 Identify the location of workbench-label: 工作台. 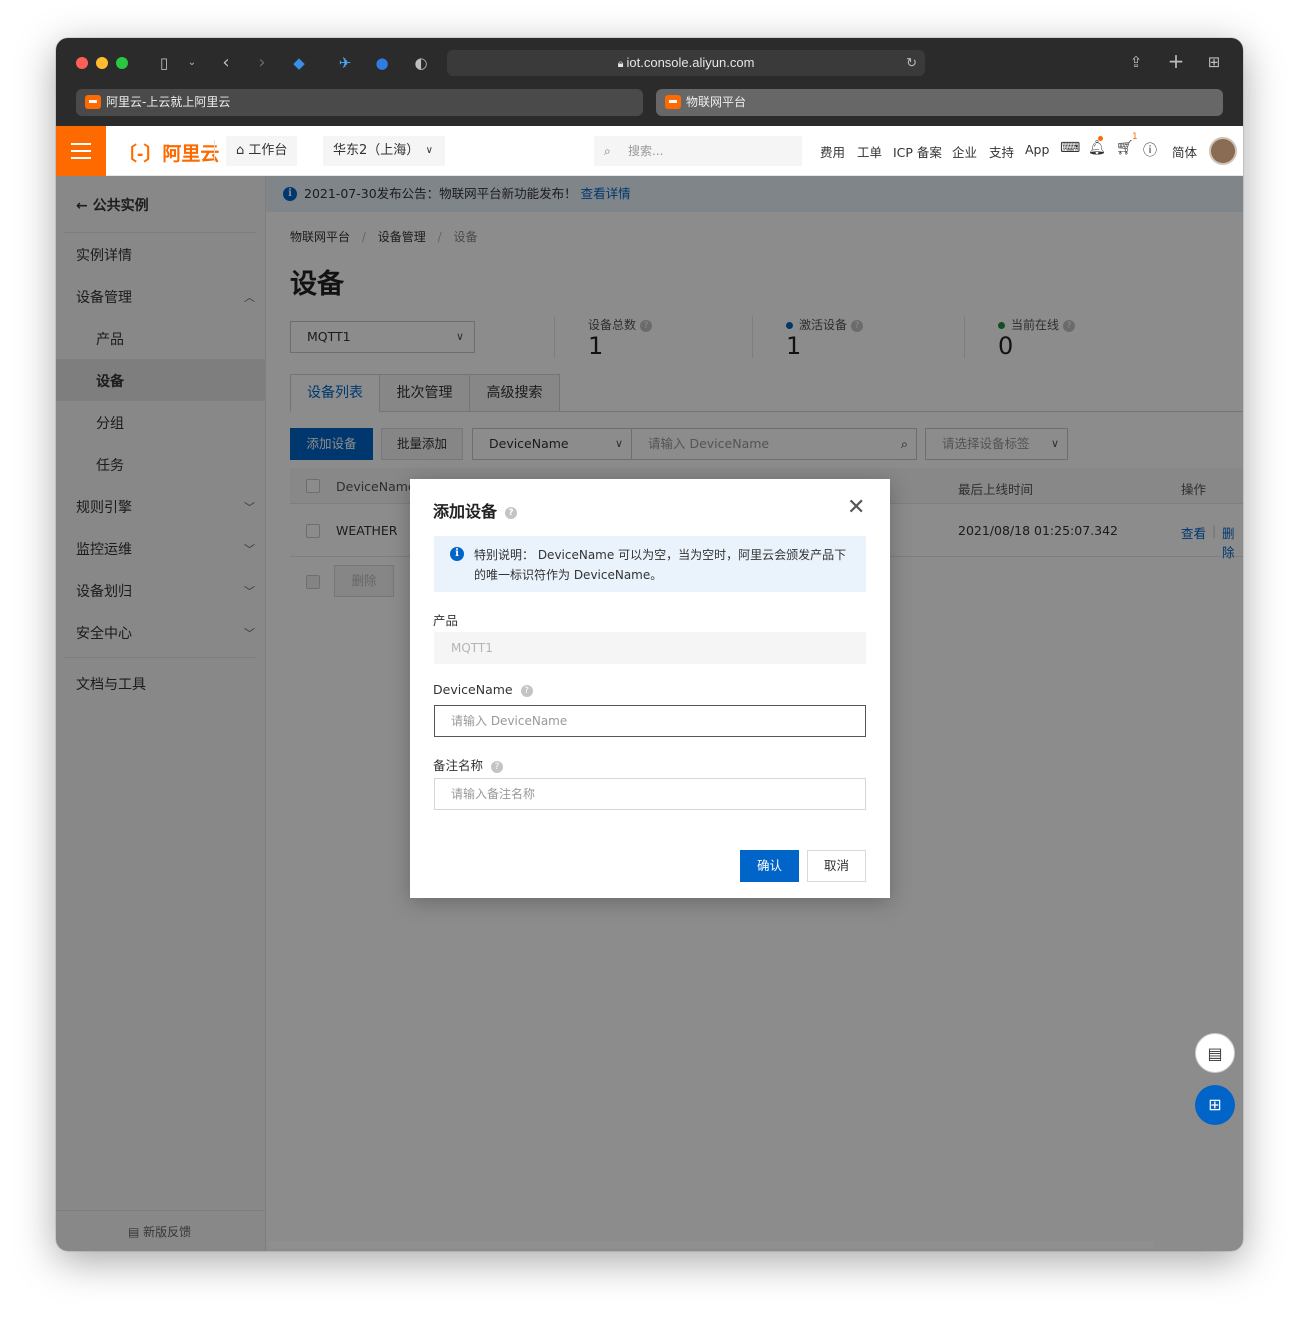
(268, 150).